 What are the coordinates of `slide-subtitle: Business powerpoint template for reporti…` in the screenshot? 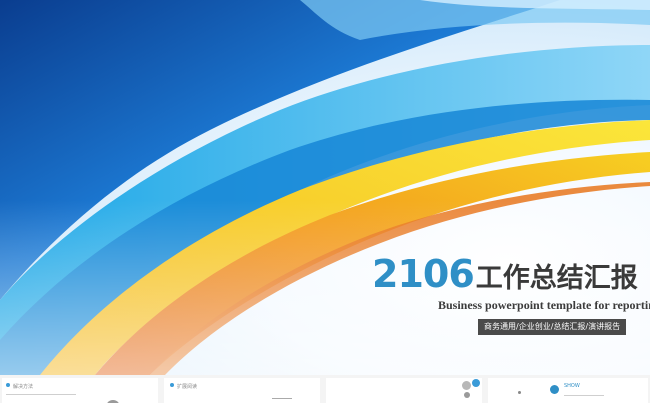 It's located at (544, 305).